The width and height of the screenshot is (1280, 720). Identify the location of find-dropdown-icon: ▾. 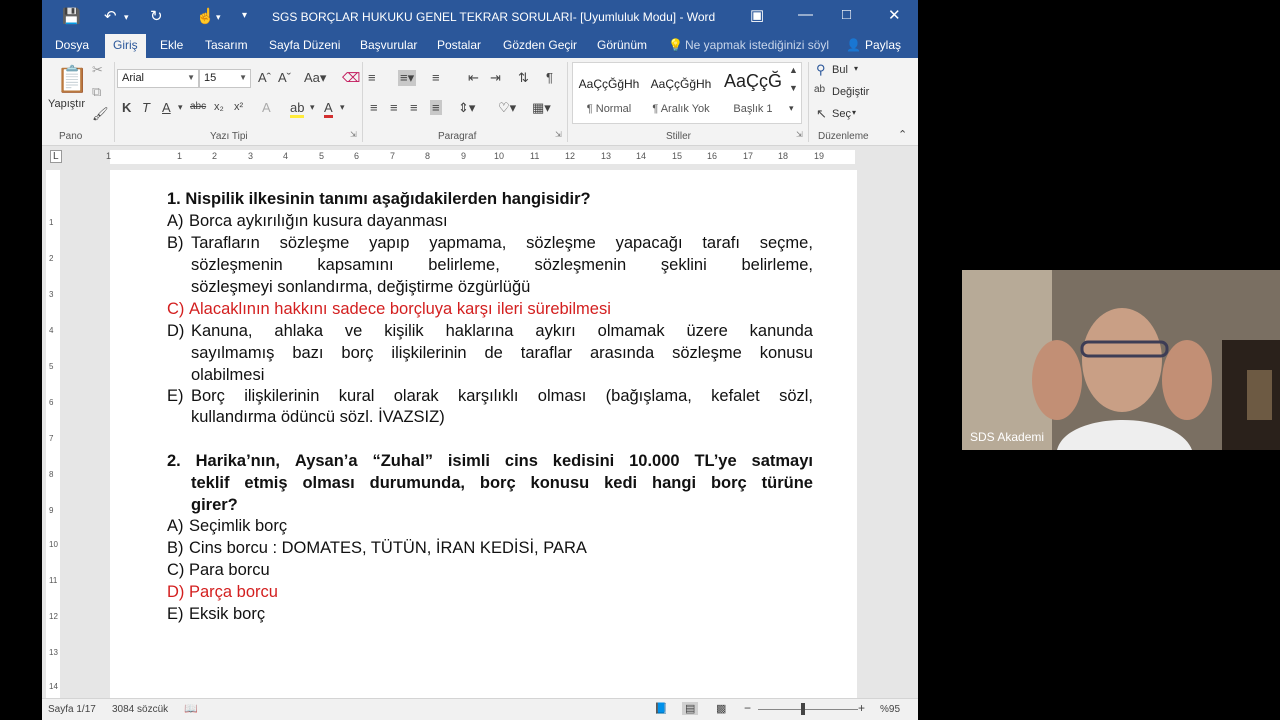
(856, 68).